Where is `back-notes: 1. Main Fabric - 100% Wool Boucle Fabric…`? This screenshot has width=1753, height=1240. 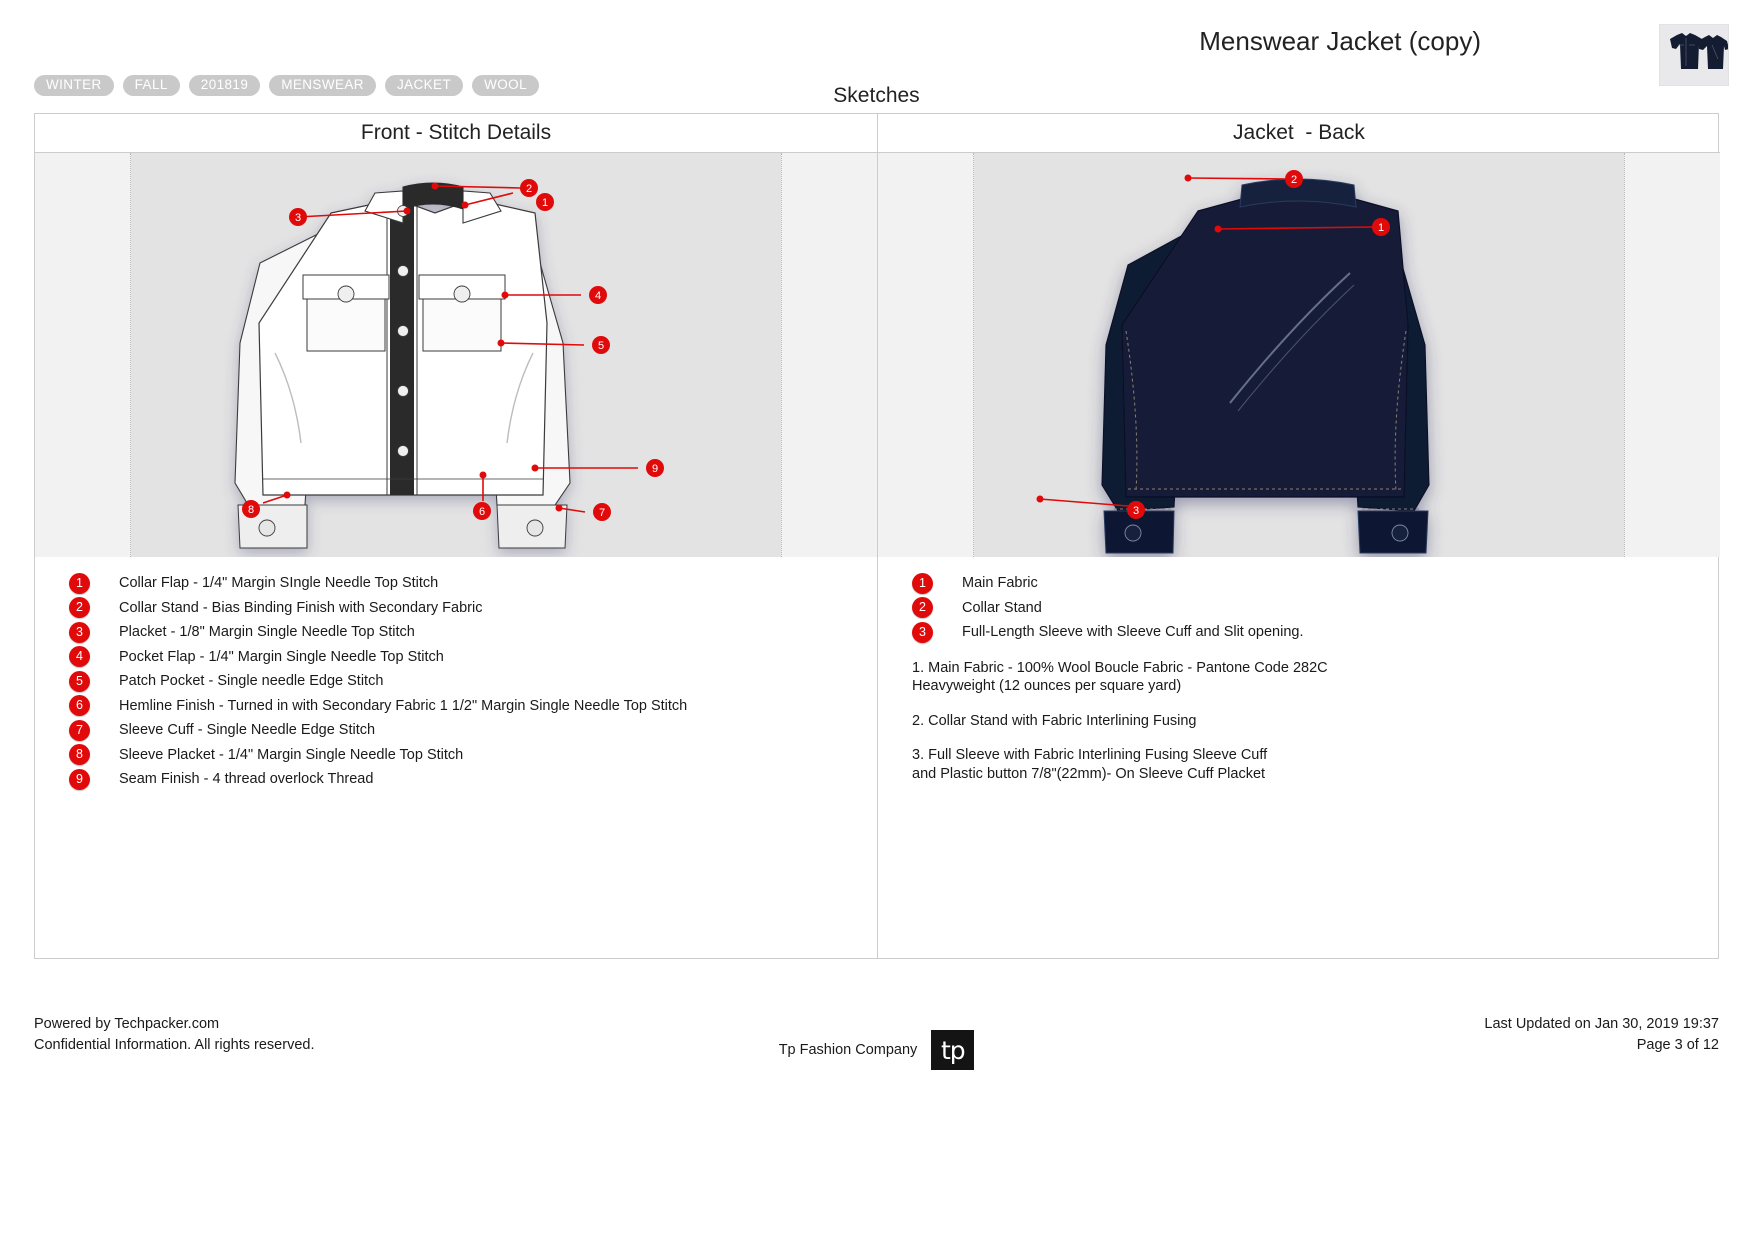
back-notes: 1. Main Fabric - 100% Wool Boucle Fabric… is located at coordinates (1299, 714).